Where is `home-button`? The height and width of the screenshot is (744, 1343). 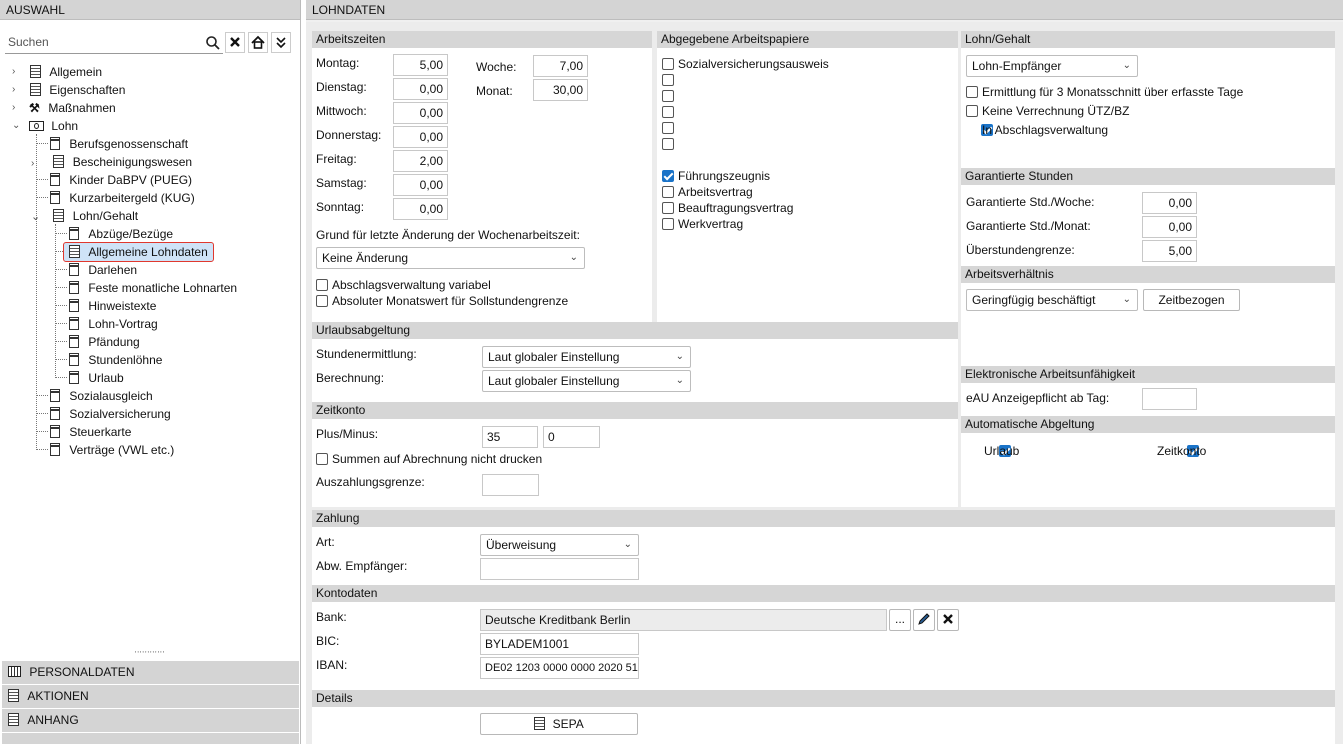
home-button is located at coordinates (258, 42).